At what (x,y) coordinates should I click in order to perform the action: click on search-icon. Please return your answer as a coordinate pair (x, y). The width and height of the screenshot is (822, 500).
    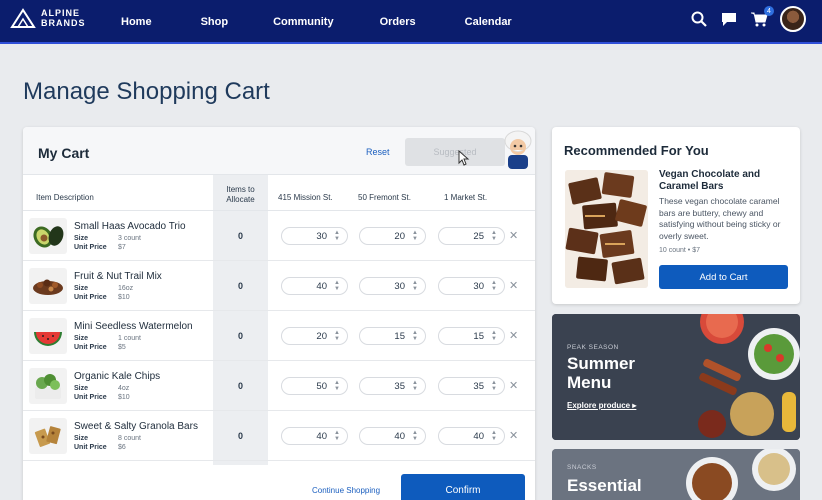
    Looking at the image, I should click on (699, 19).